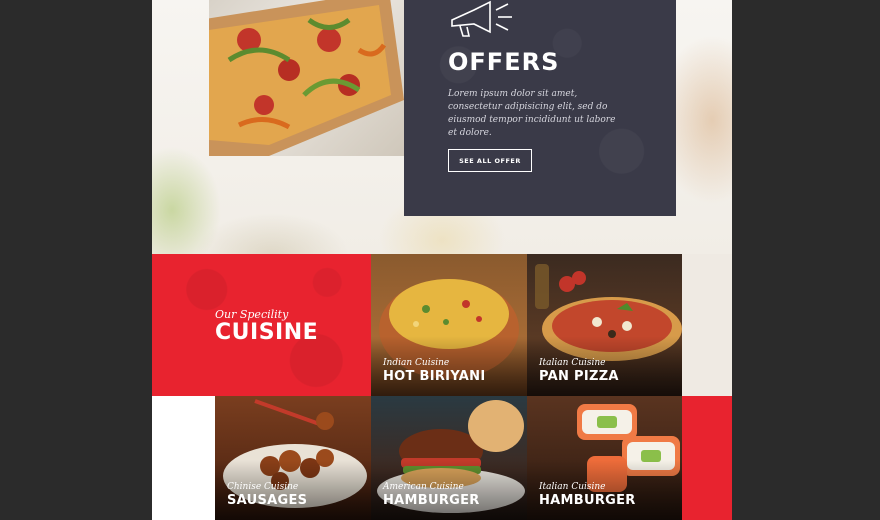 This screenshot has width=880, height=520. Describe the element at coordinates (423, 487) in the screenshot. I see `tile-subtitle: American Cuisine` at that location.